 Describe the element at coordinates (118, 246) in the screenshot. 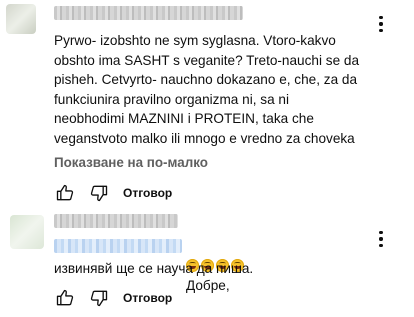

I see `mention-link-redacted` at that location.